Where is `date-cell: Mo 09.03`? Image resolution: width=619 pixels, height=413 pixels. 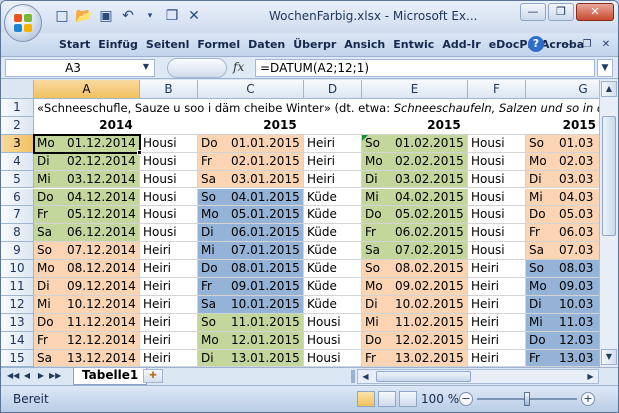 date-cell: Mo 09.03 is located at coordinates (562, 287).